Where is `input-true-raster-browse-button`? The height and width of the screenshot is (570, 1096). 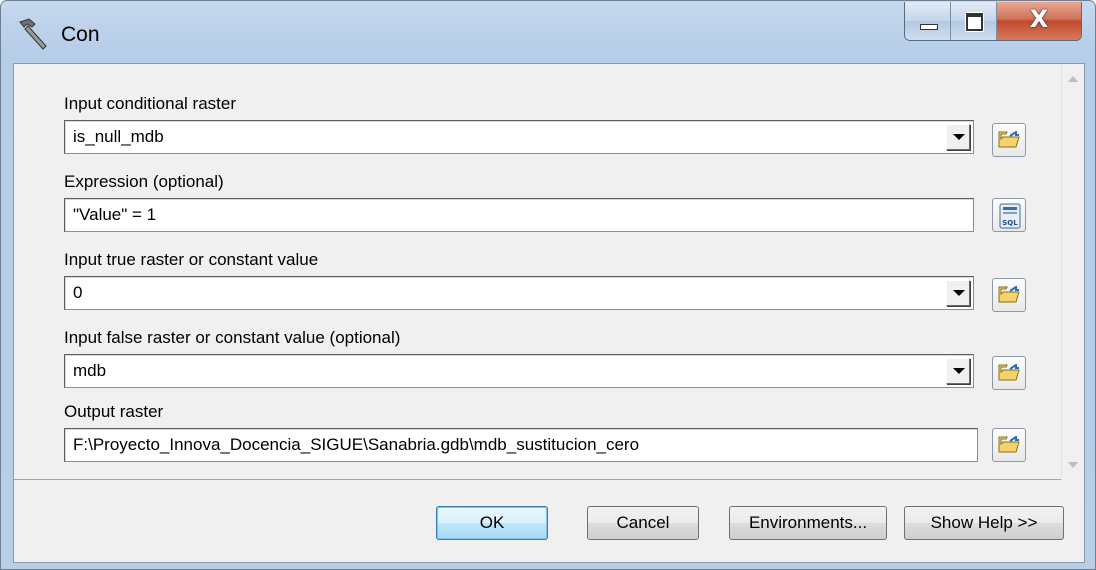
input-true-raster-browse-button is located at coordinates (1009, 295).